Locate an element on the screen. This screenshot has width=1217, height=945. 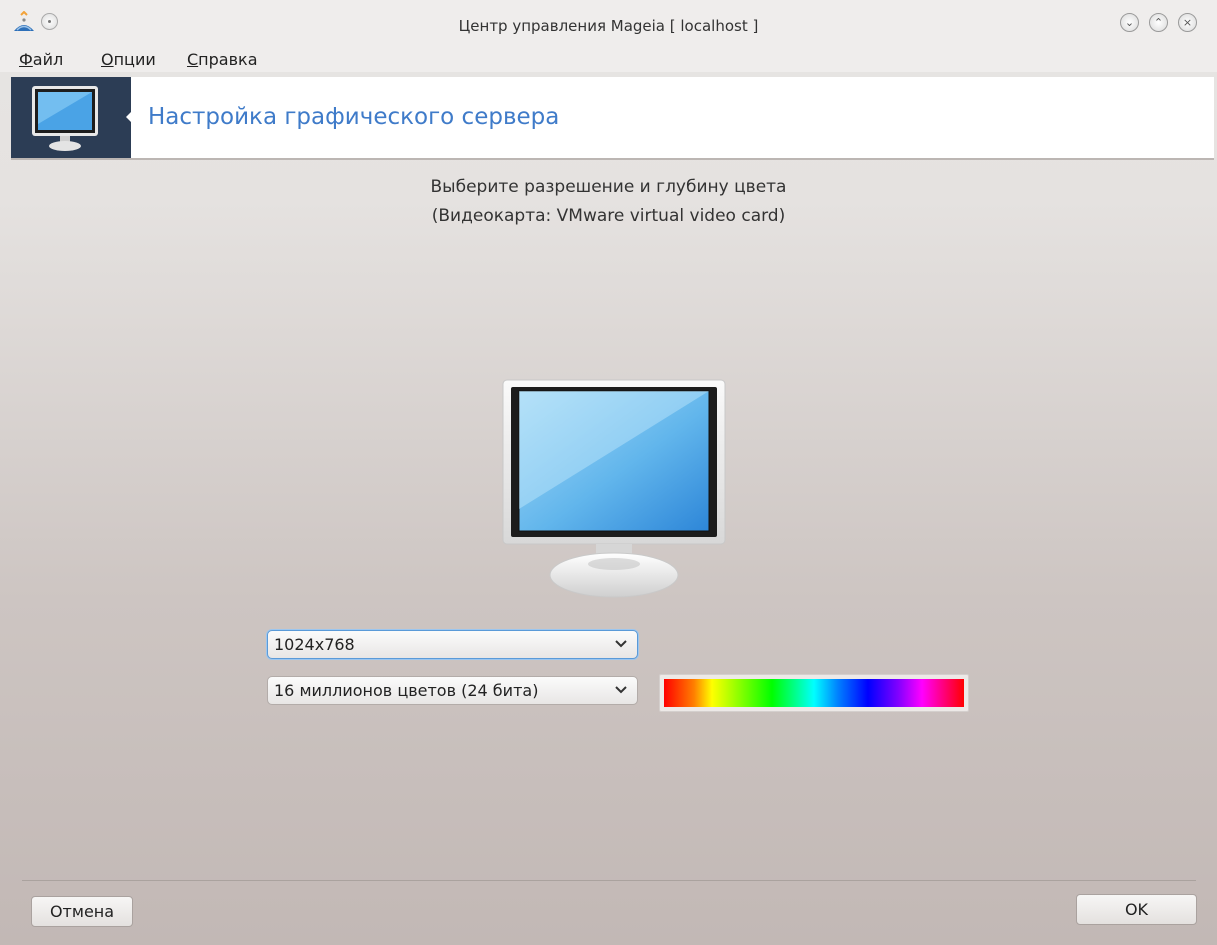
chevron-up-icon: ⌃ is located at coordinates (1158, 22).